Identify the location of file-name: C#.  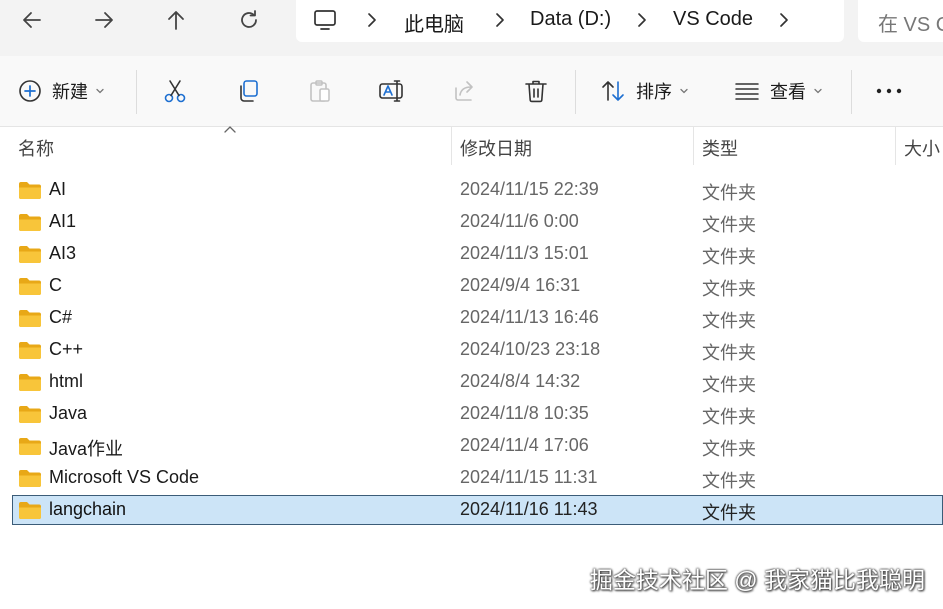
(61, 317).